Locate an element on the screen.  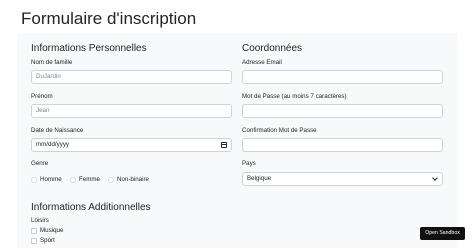
chevron-down-icon is located at coordinates (435, 178).